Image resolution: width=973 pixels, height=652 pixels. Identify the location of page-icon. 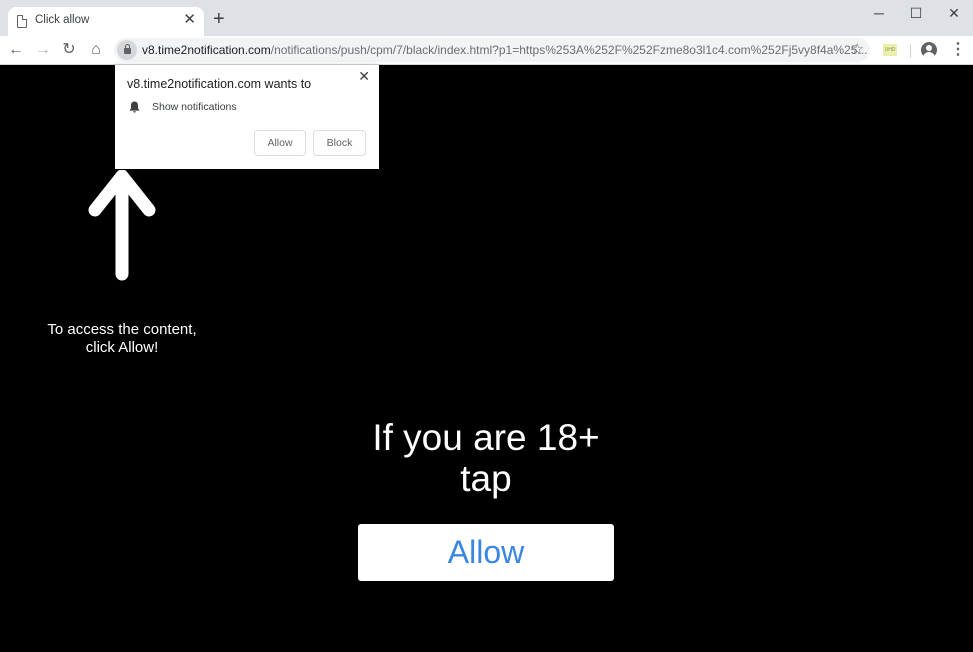
(22, 21).